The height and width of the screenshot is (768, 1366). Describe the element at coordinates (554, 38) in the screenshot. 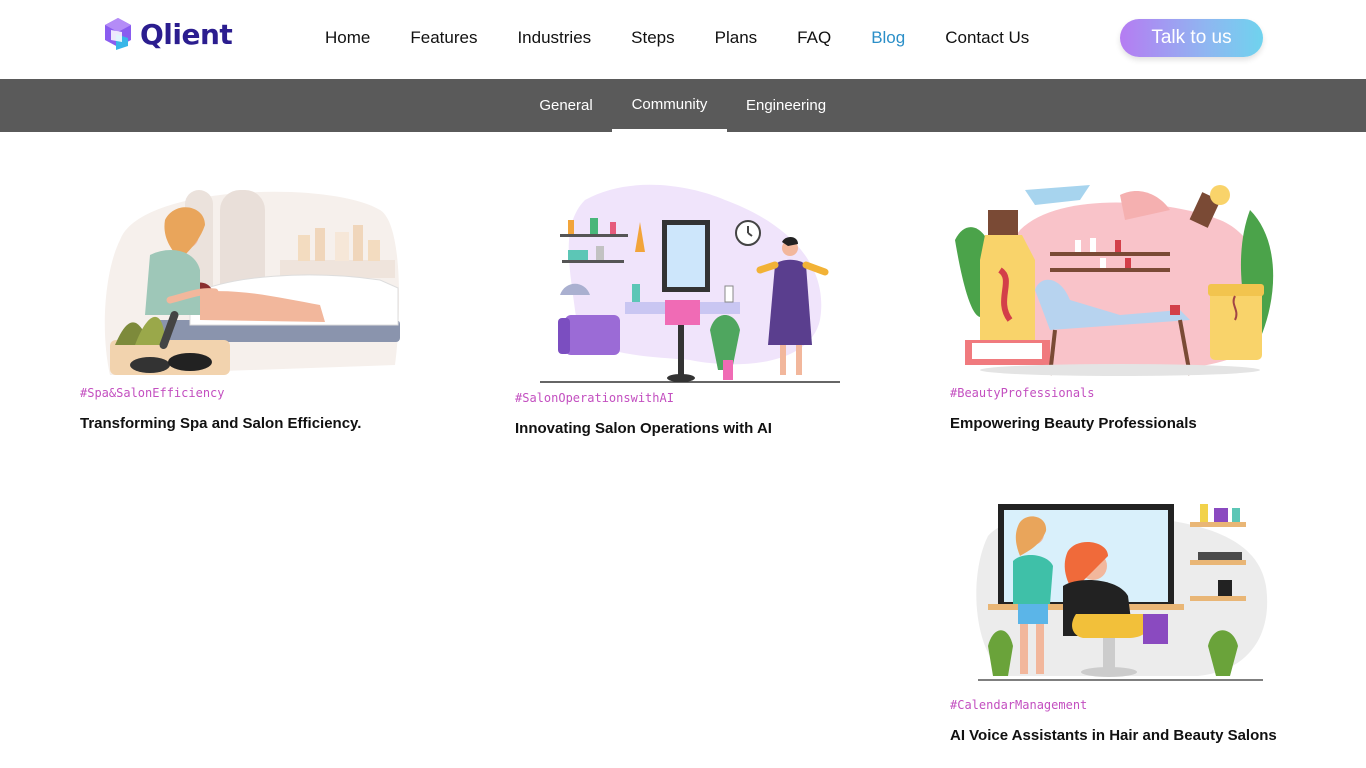

I see `nav-industries: Industries` at that location.